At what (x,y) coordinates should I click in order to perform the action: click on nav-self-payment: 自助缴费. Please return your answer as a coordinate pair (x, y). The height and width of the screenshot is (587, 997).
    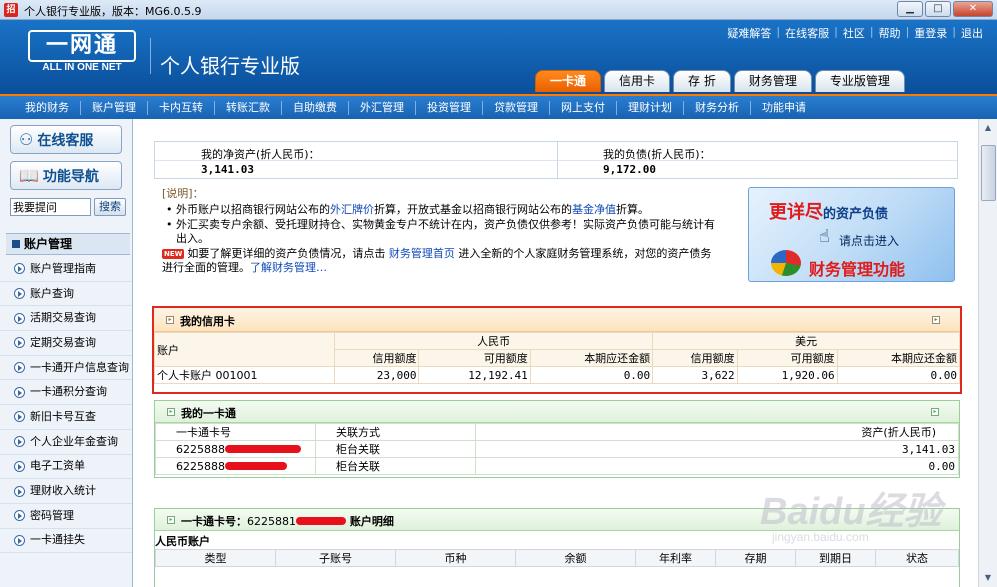
    Looking at the image, I should click on (315, 107).